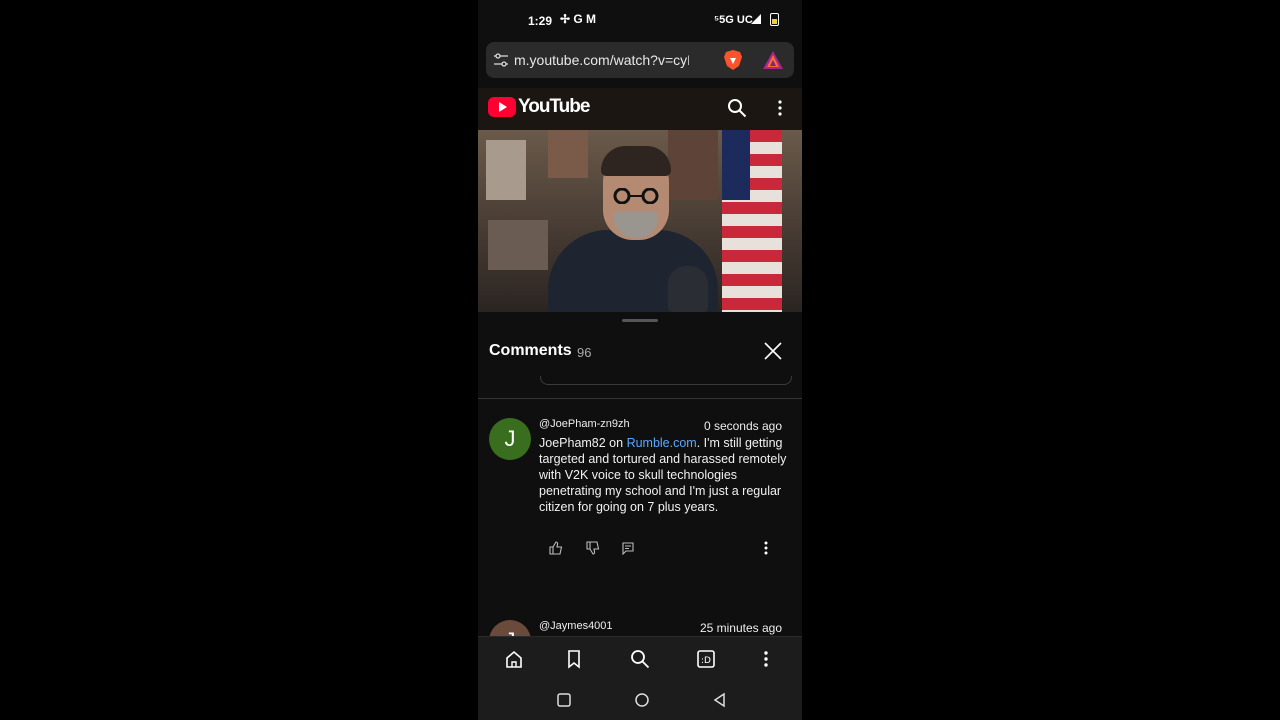  Describe the element at coordinates (501, 60) in the screenshot. I see `site-settings-icon` at that location.